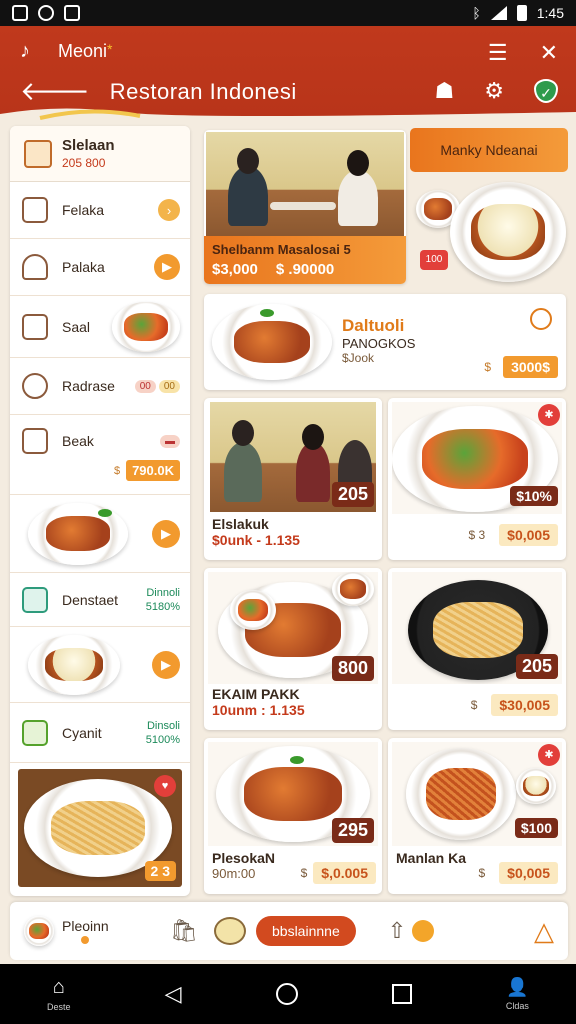 The height and width of the screenshot is (1024, 576). Describe the element at coordinates (544, 931) in the screenshot. I see `warning-triangle-icon: △` at that location.